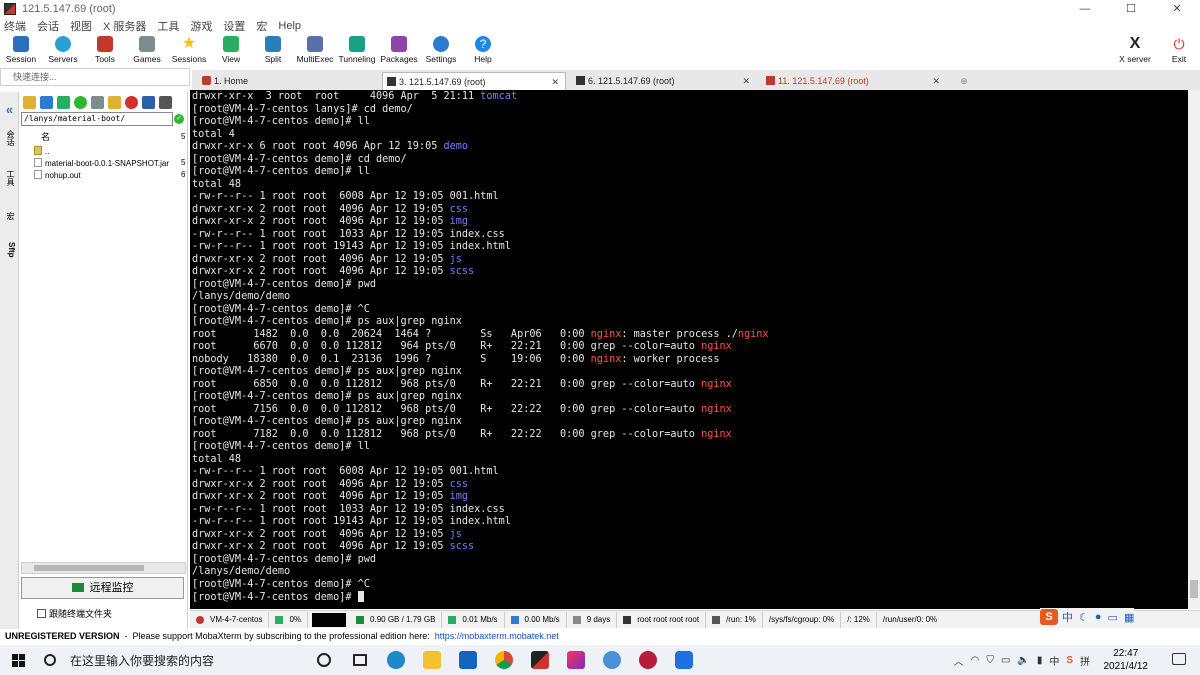  I want to click on vtab-tools: 工具, so click(9, 178).